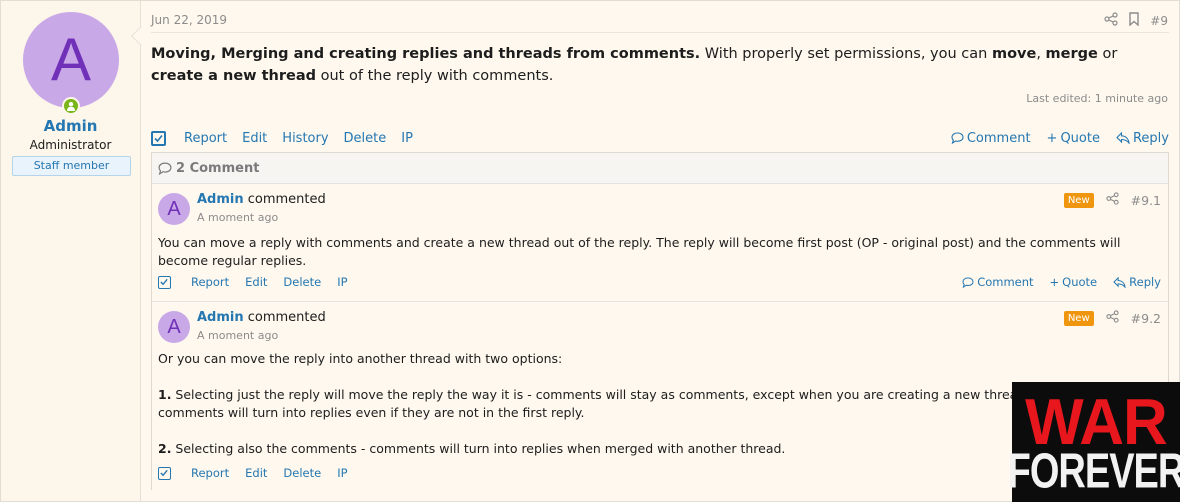 This screenshot has height=502, width=1180. Describe the element at coordinates (189, 20) in the screenshot. I see `post-date: Jun 22, 2019` at that location.